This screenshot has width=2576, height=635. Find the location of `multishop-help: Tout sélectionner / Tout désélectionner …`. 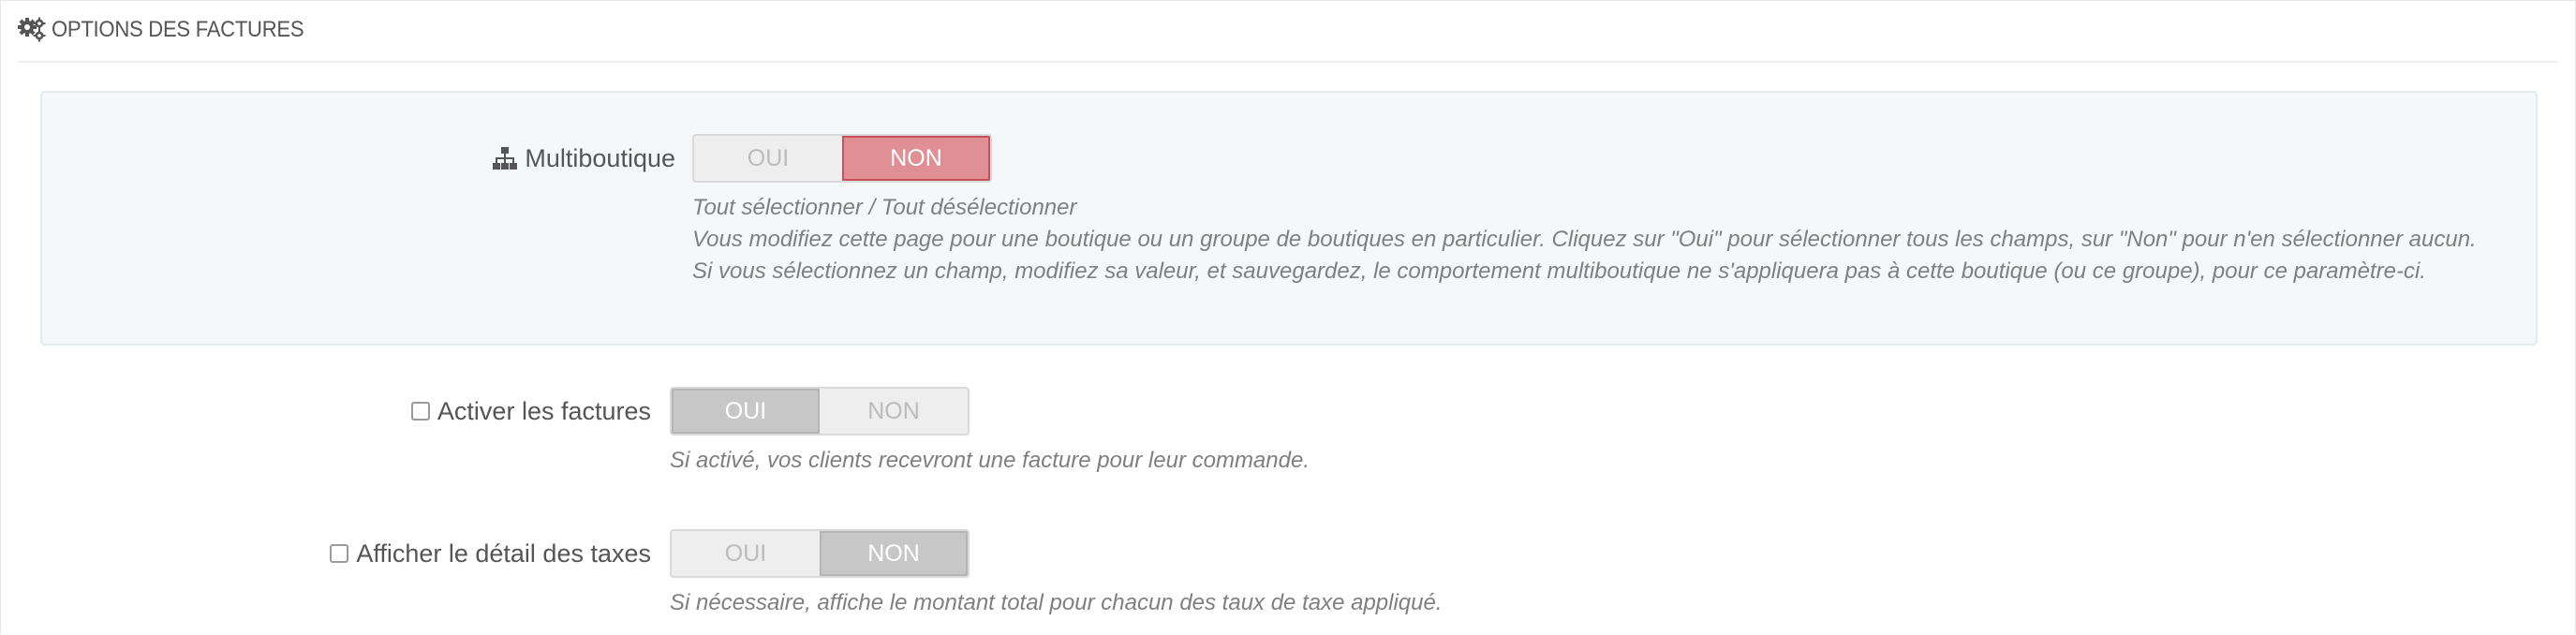

multishop-help: Tout sélectionner / Tout désélectionner … is located at coordinates (1584, 240).